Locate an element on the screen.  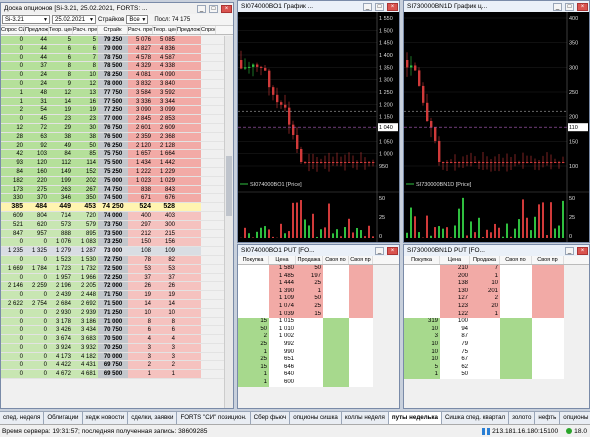
table-row: 001 076 1 083 73 250 150 156 is located at coordinates (113, 243).